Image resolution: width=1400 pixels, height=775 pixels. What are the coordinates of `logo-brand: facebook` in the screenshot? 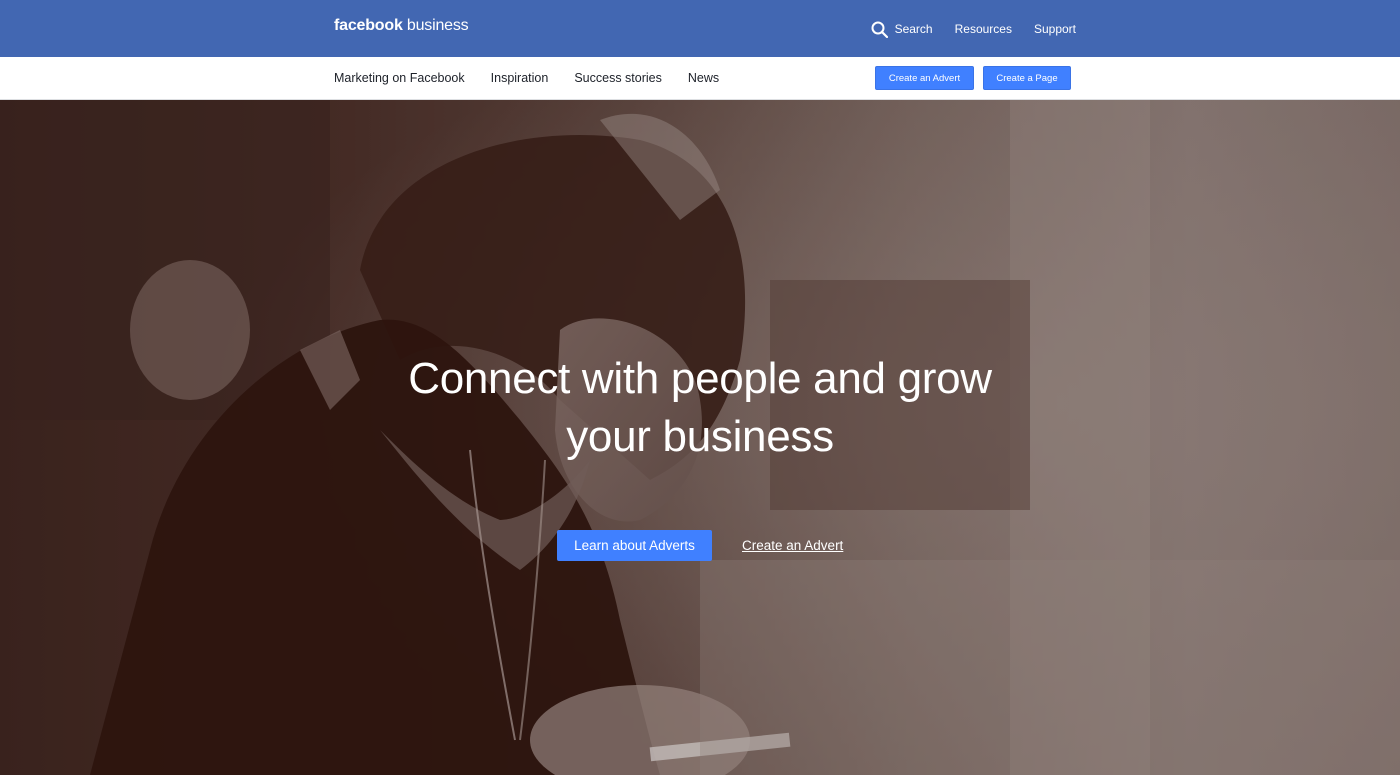 It's located at (368, 25).